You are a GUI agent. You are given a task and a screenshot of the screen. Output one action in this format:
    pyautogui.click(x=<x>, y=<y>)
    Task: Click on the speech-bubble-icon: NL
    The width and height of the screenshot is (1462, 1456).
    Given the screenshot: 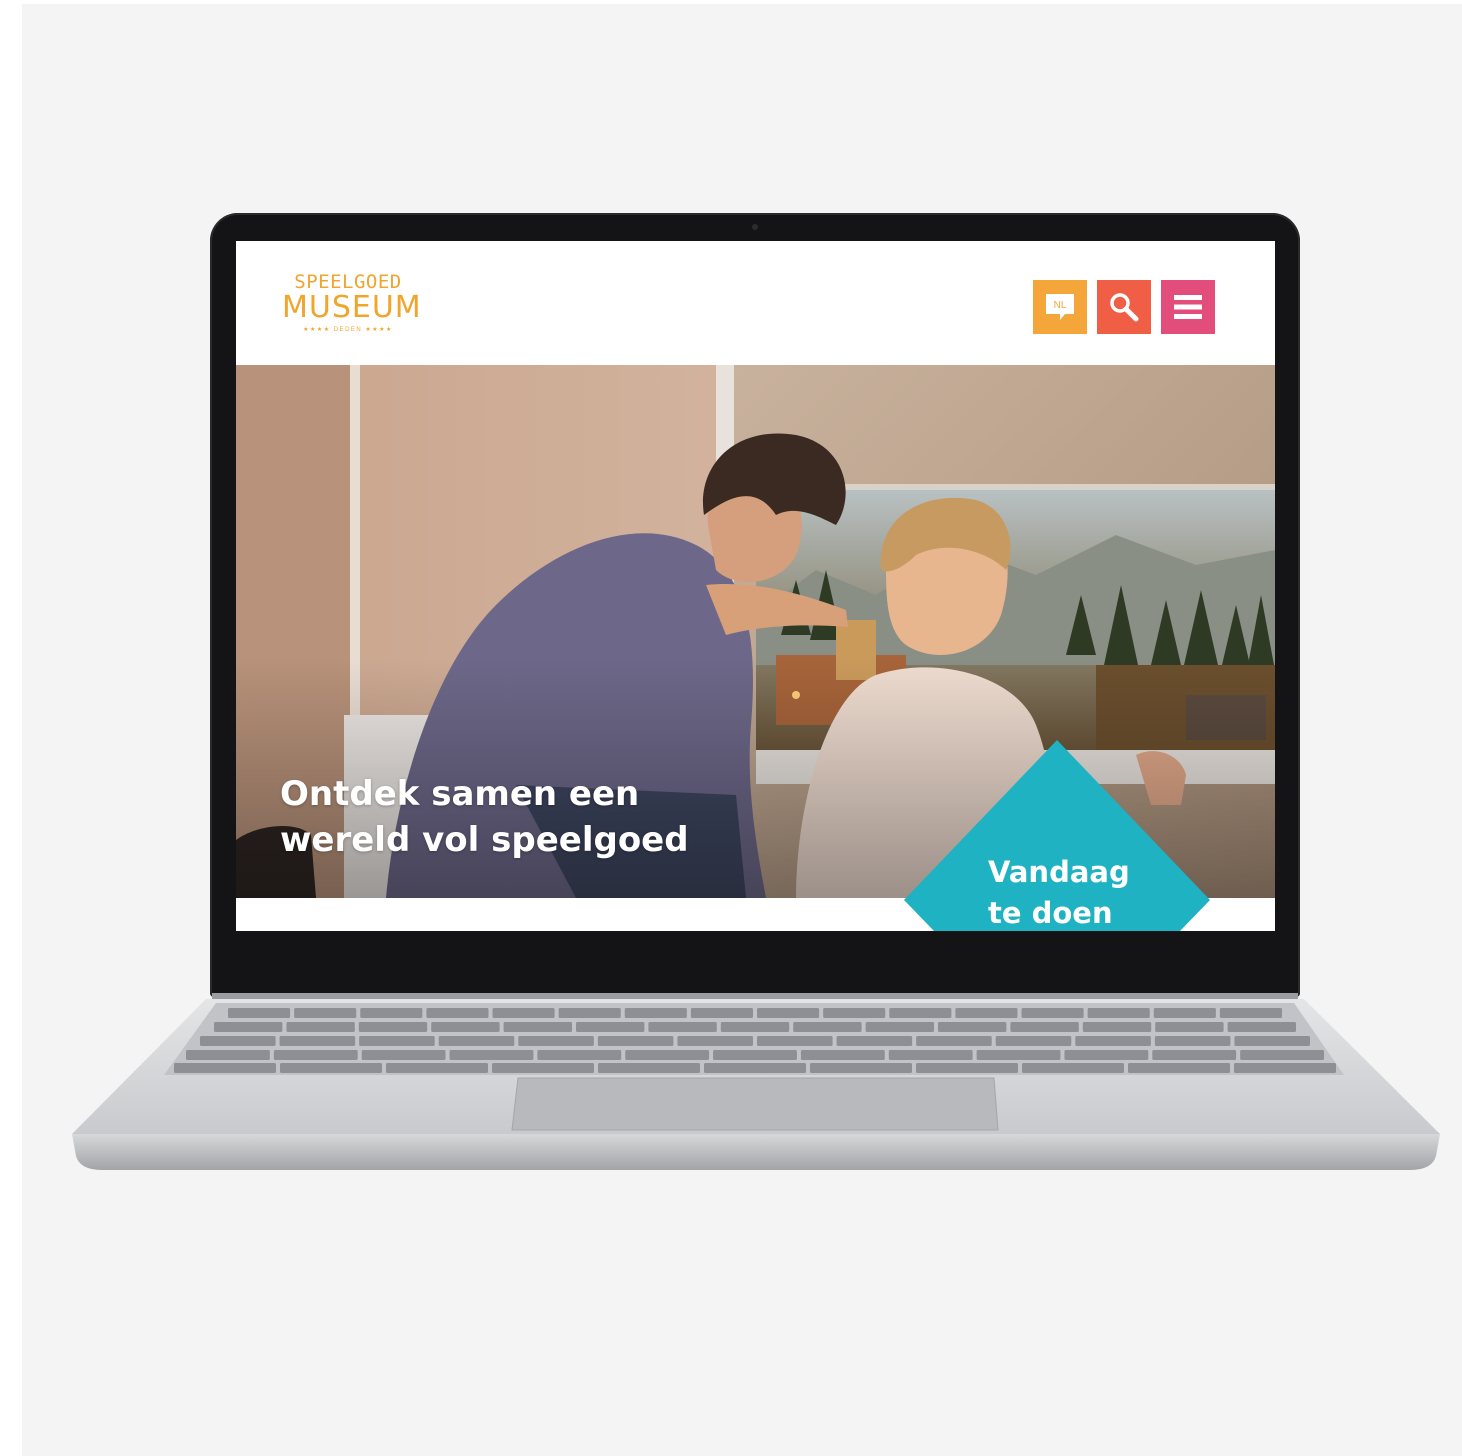 What is the action you would take?
    pyautogui.click(x=1060, y=307)
    